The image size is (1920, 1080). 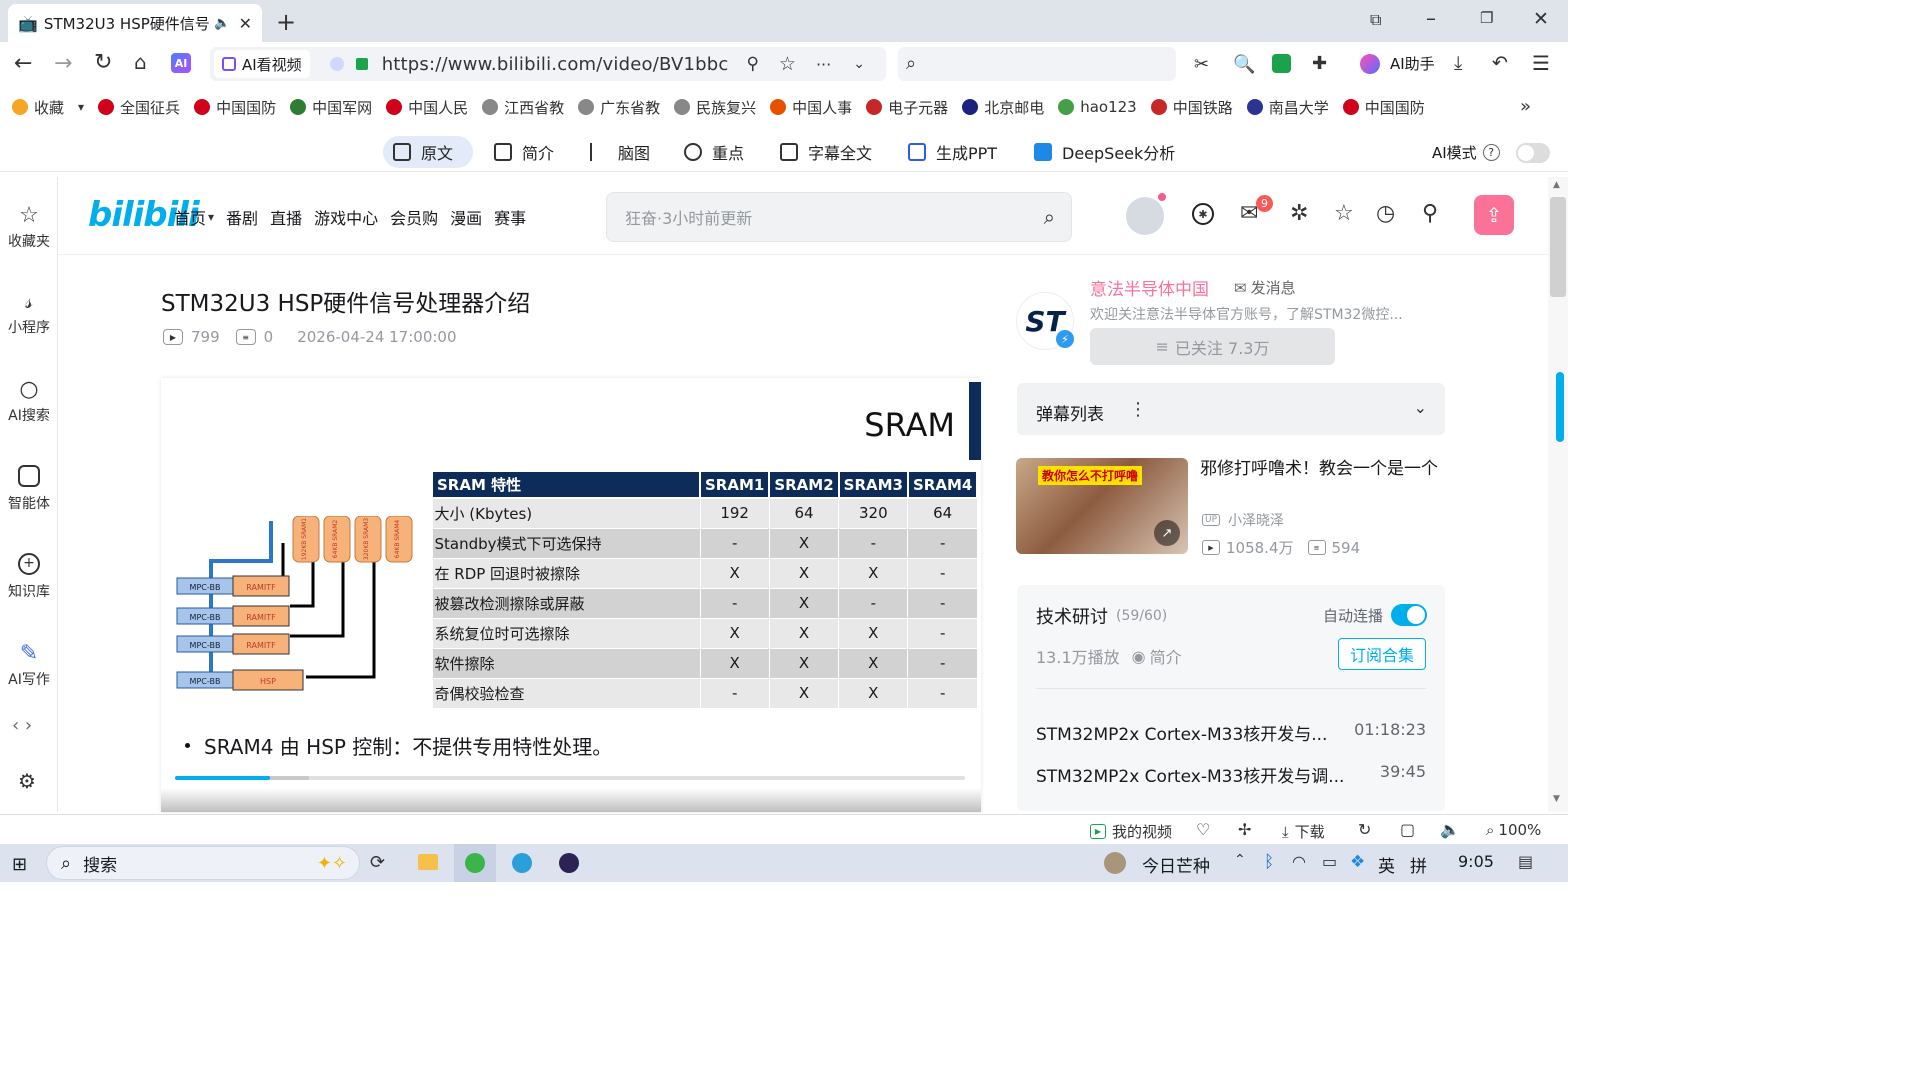 What do you see at coordinates (811, 107) in the screenshot?
I see `bookmark-item: 中国人事` at bounding box center [811, 107].